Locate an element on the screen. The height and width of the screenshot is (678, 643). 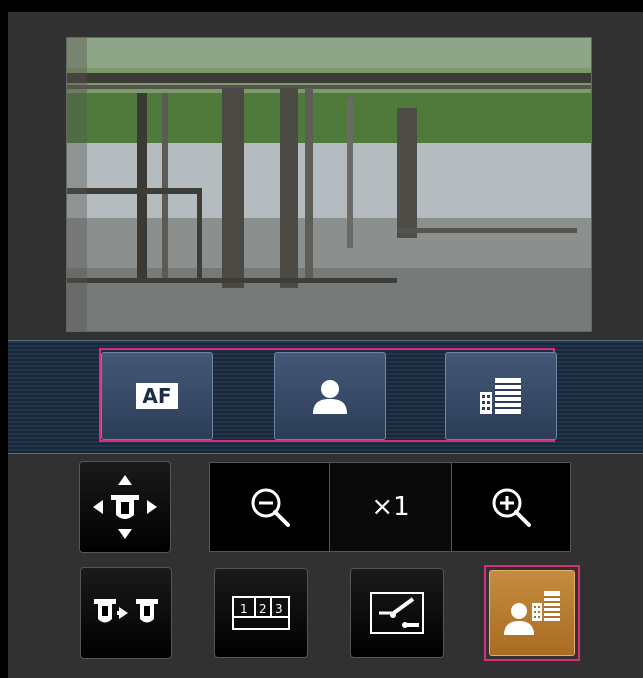
multi-screen-icon: 1 2 3 is located at coordinates (261, 613).